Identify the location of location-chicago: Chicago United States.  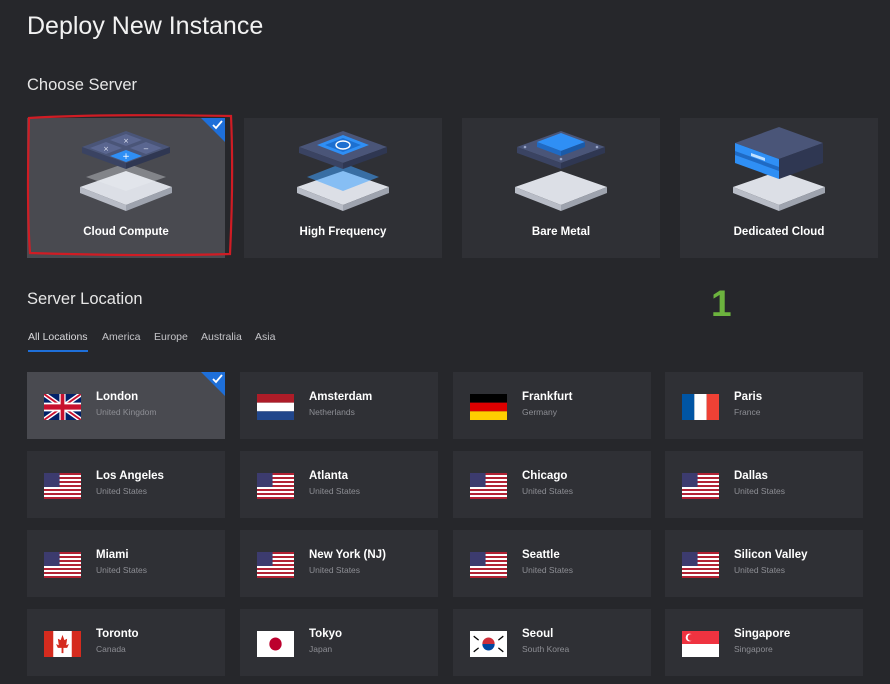
(552, 484).